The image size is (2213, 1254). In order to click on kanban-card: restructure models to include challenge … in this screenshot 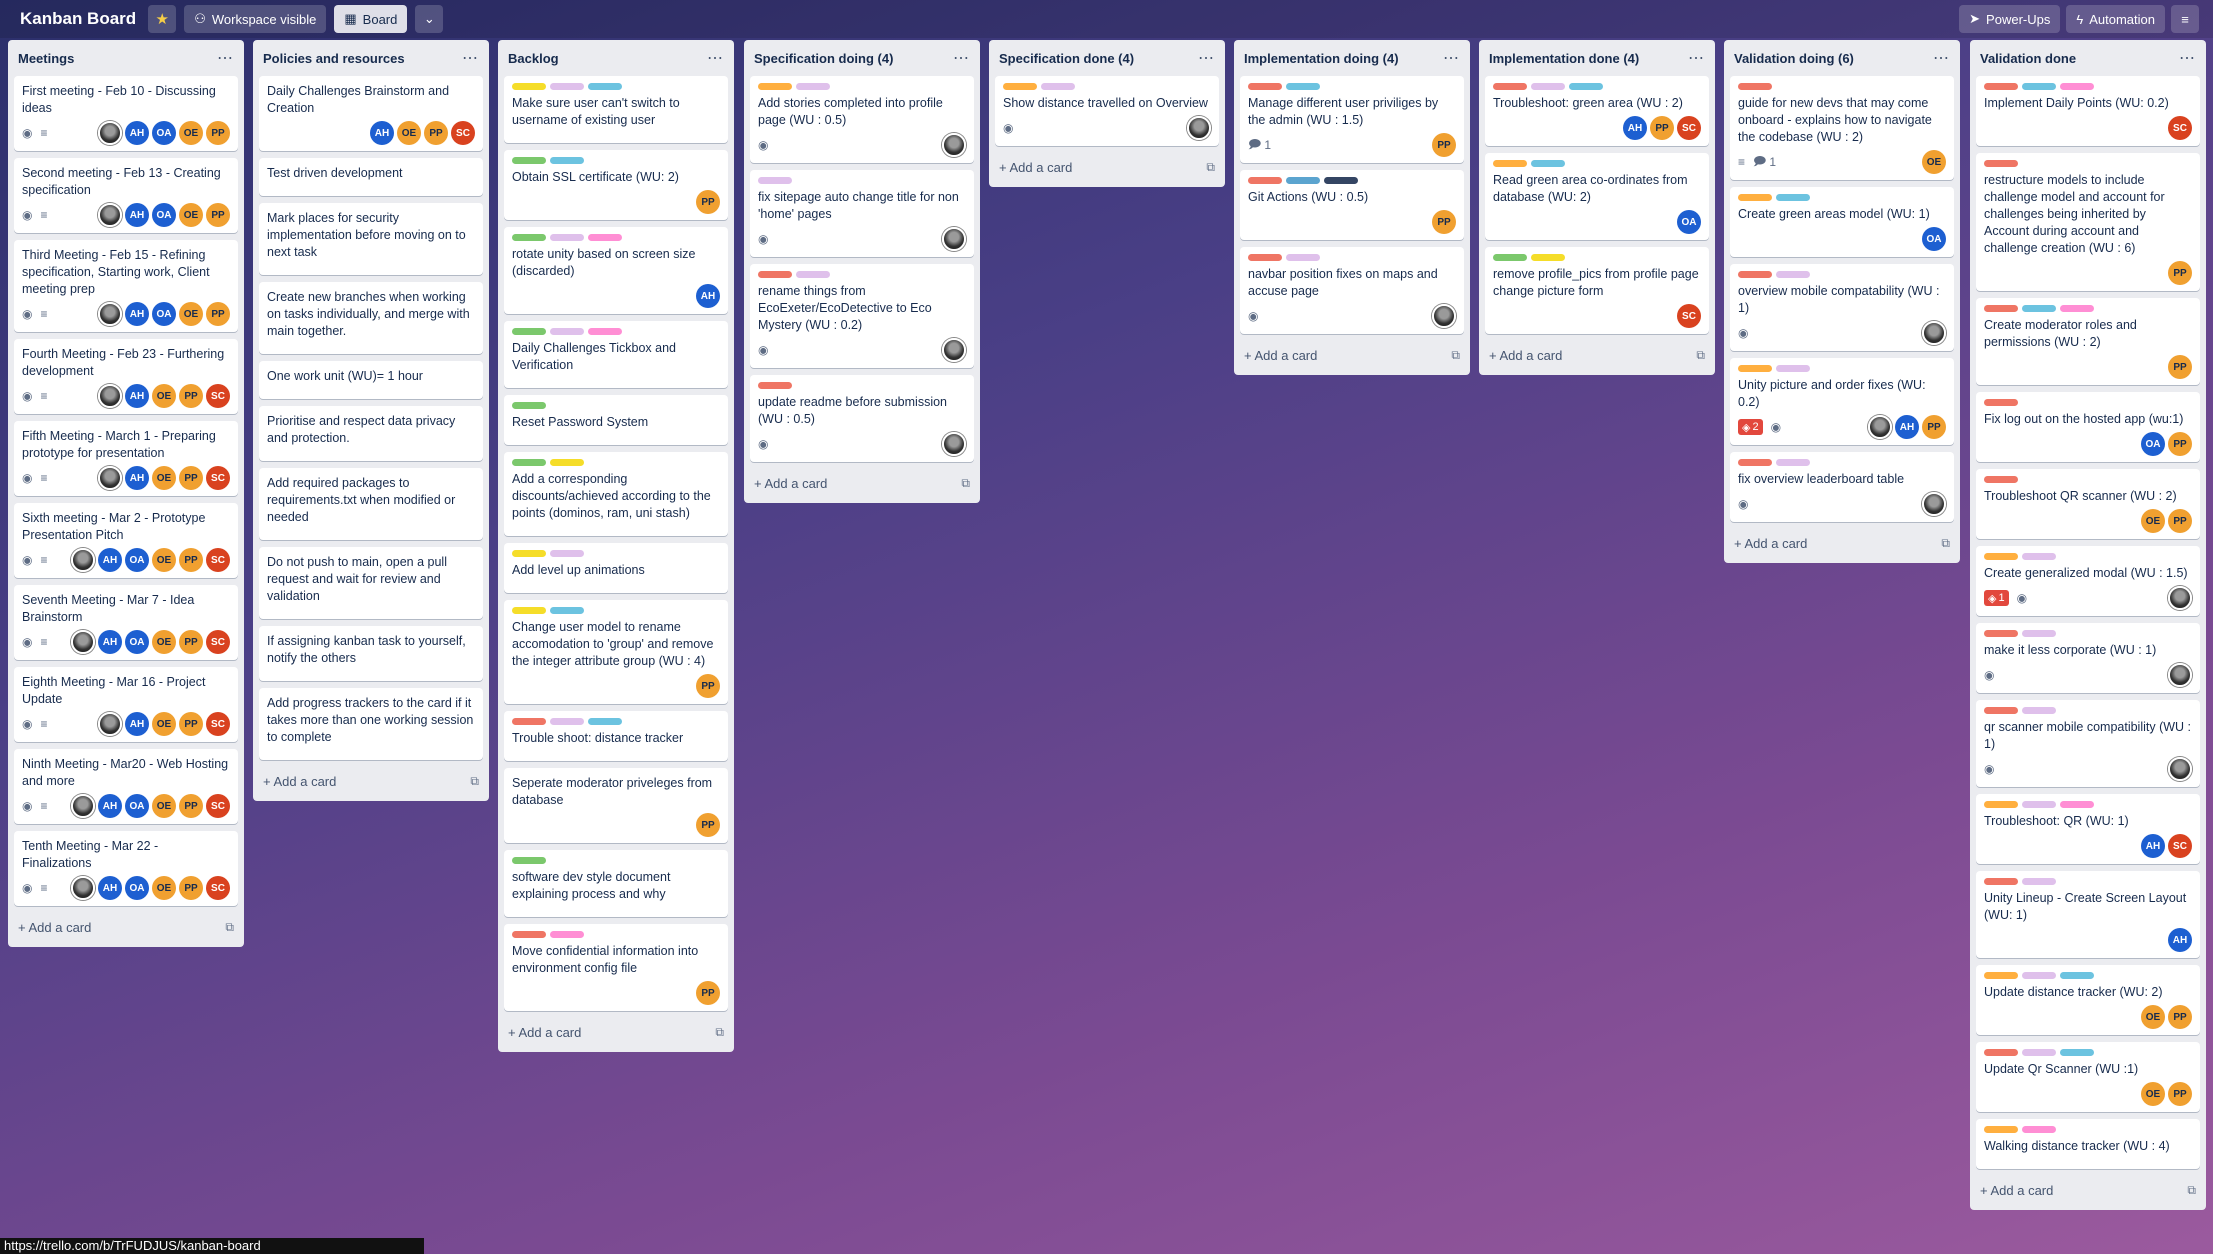, I will do `click(2088, 222)`.